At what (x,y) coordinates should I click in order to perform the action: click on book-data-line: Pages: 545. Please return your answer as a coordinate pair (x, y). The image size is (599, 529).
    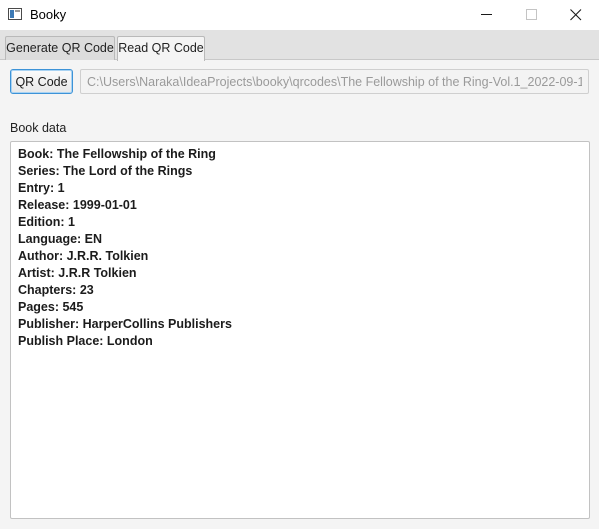
    Looking at the image, I should click on (51, 307).